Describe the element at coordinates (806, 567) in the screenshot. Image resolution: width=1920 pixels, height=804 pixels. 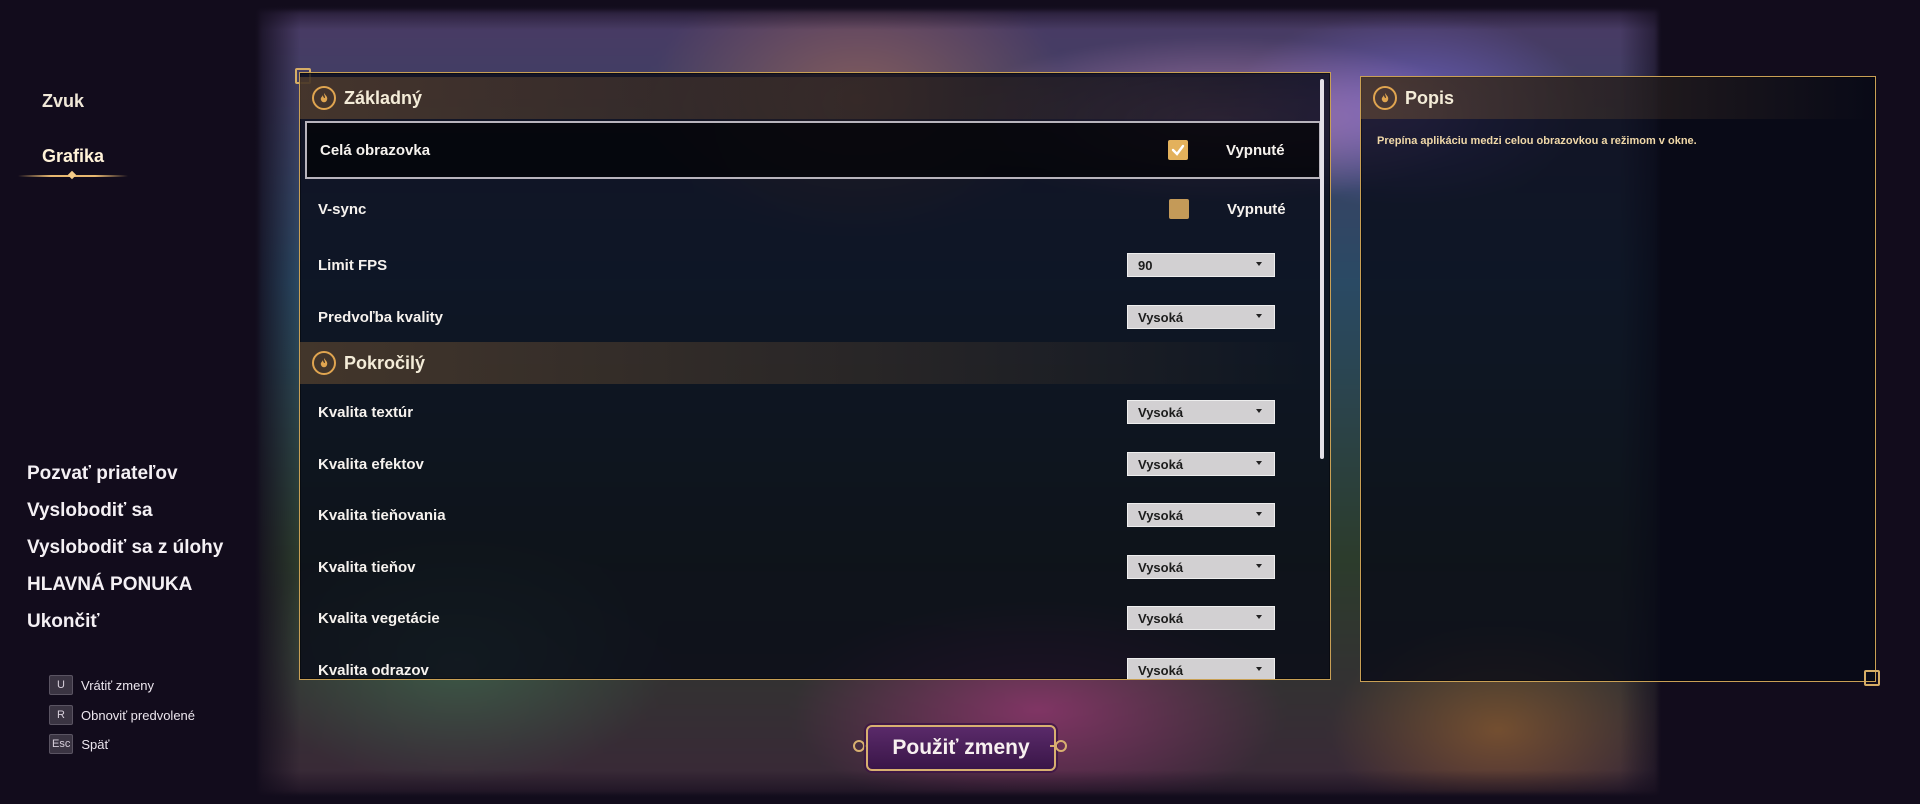
I see `setting-row-shadow-quality: Kvalita tieňov Vysoká` at that location.